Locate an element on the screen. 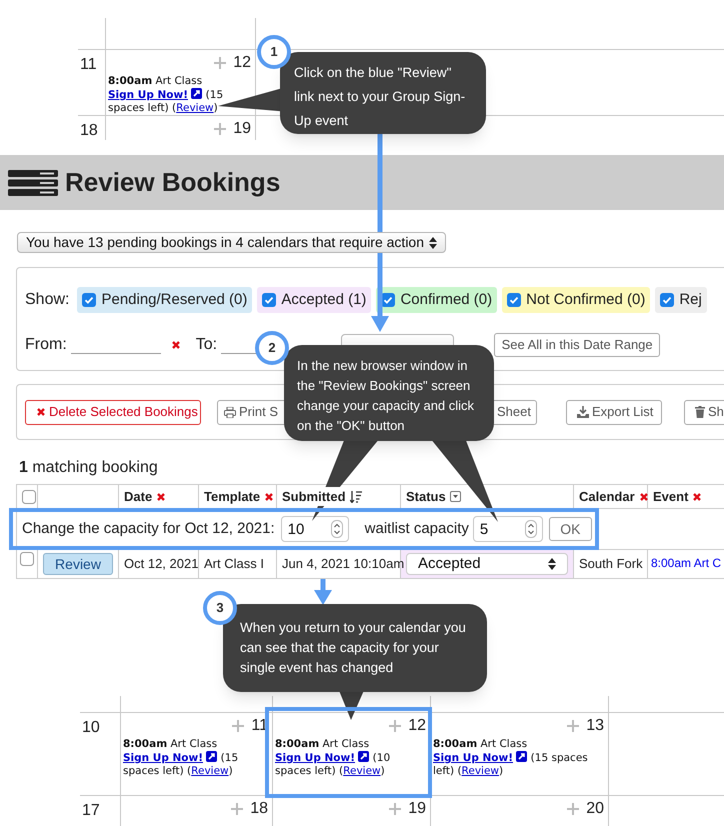  waitlist-label: waitlist capacity is located at coordinates (416, 528).